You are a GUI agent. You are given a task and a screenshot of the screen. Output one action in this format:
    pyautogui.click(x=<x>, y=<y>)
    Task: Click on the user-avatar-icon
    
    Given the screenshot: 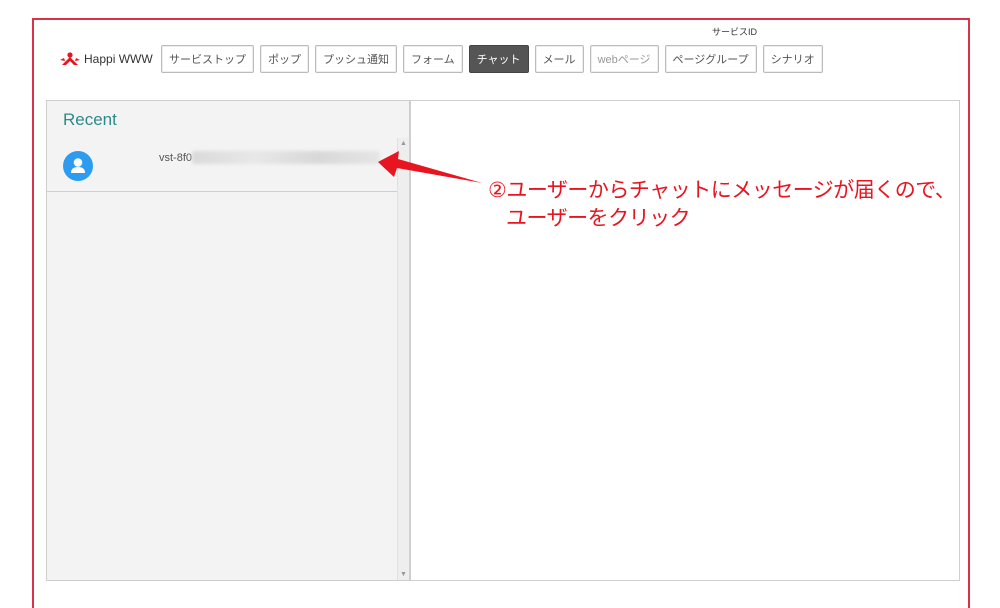 What is the action you would take?
    pyautogui.click(x=78, y=166)
    